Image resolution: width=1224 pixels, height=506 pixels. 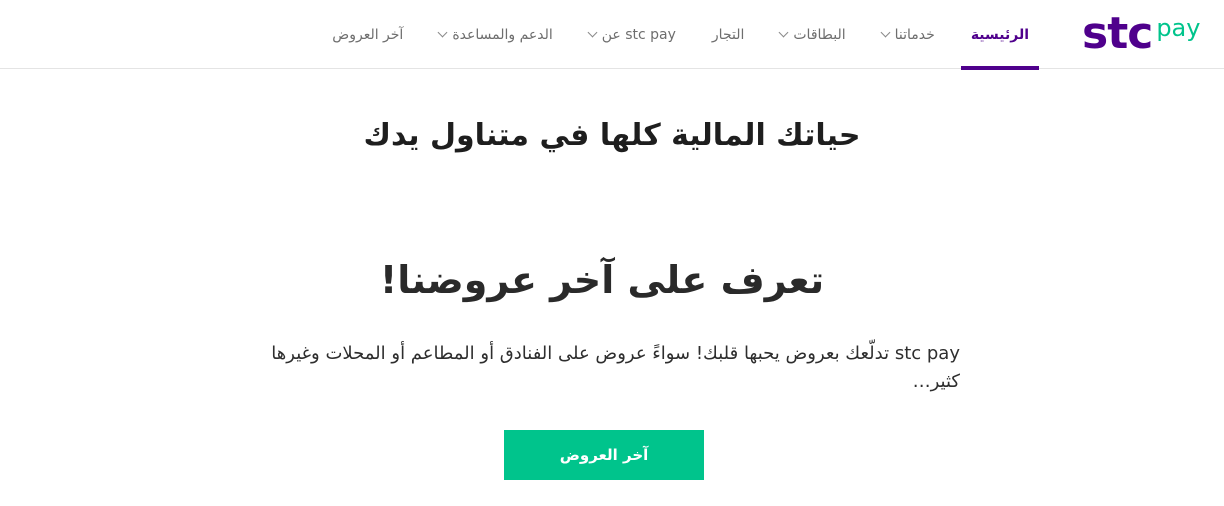 I want to click on nav-item-label: عن stc pay, so click(x=638, y=34).